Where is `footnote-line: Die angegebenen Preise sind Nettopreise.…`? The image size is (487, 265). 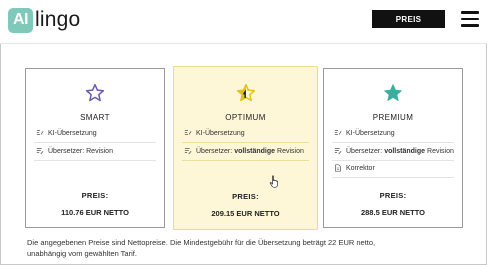
footnote-line: Die angegebenen Preise sind Nettopreise.… is located at coordinates (201, 242).